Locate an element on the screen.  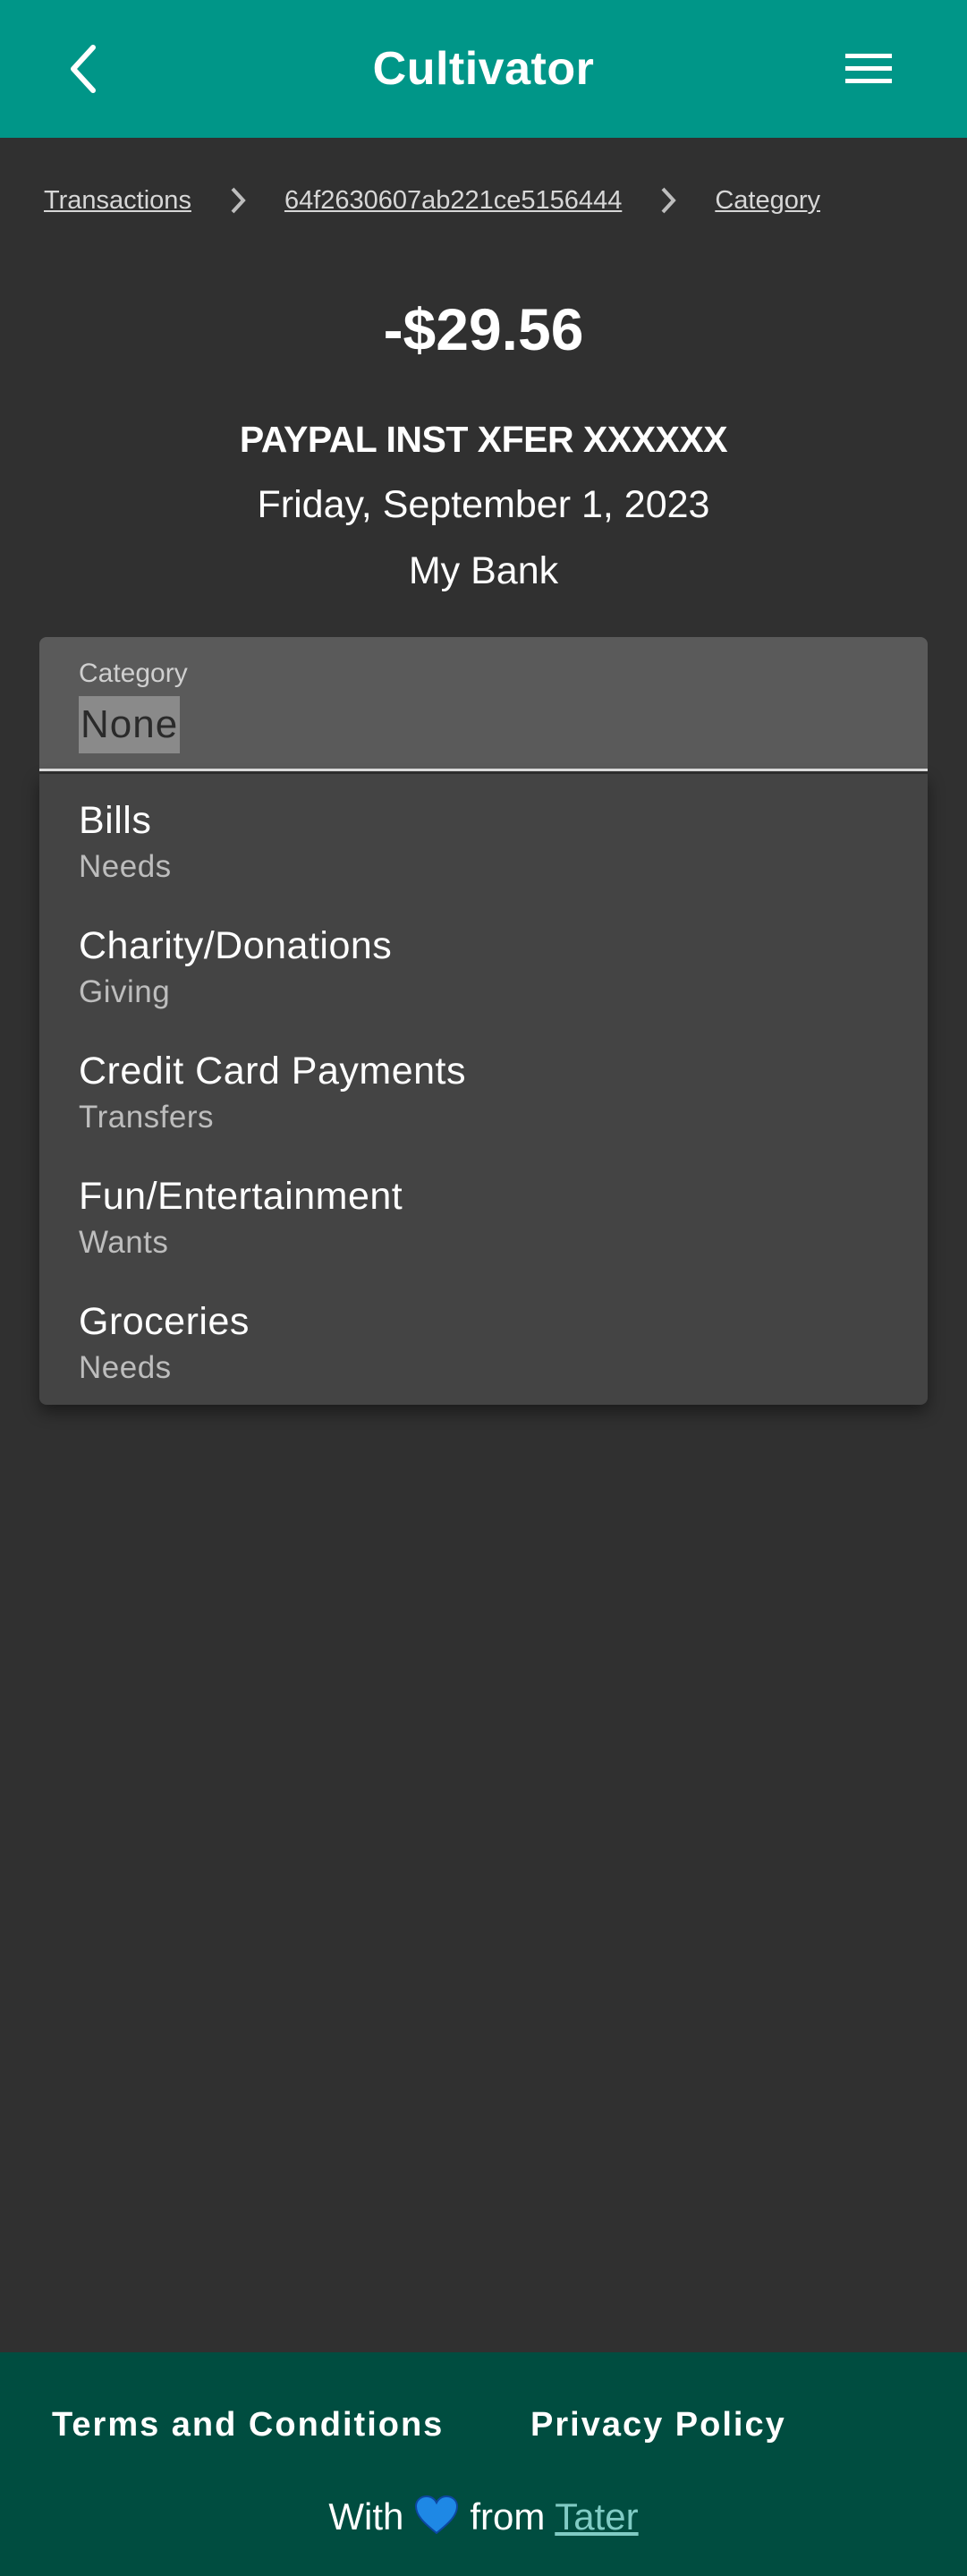
privacy-link: Privacy Policy is located at coordinates (658, 2425).